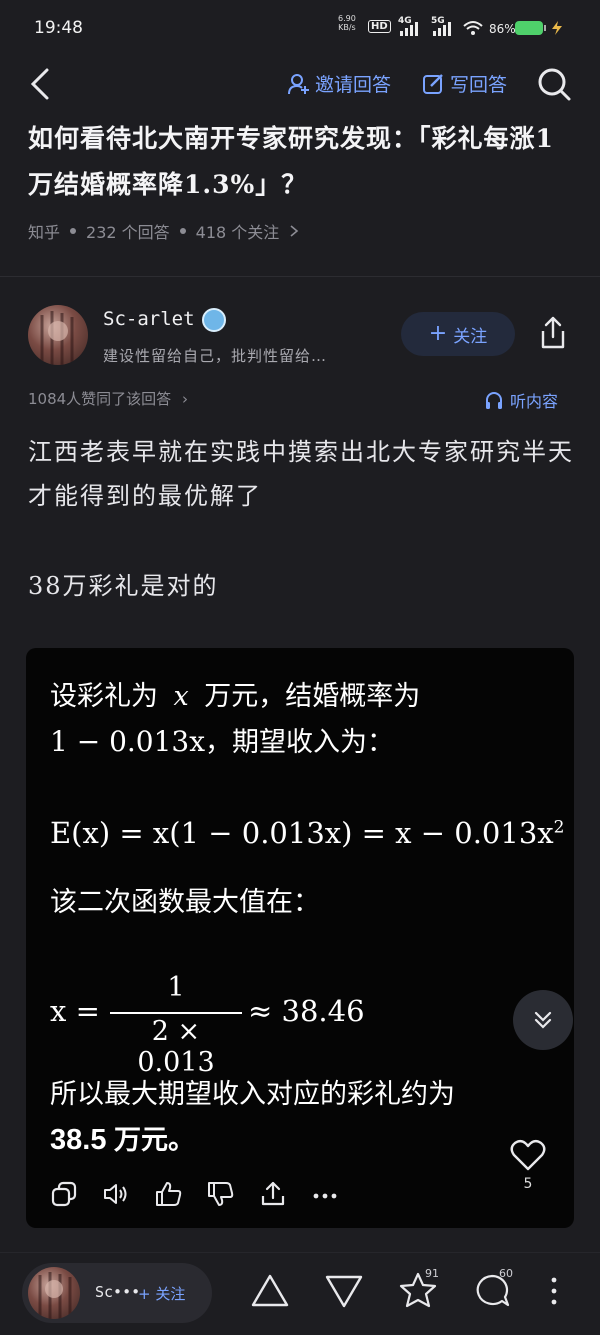 The width and height of the screenshot is (600, 1335). What do you see at coordinates (534, 401) in the screenshot?
I see `listen-label: 听内容` at bounding box center [534, 401].